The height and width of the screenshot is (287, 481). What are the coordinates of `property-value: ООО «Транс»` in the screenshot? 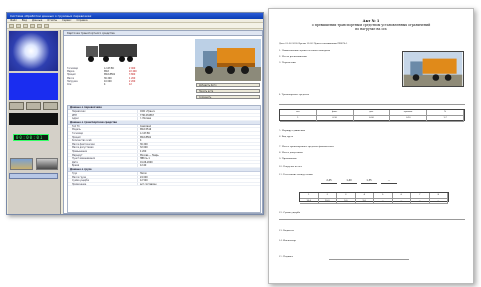 It's located at (148, 111).